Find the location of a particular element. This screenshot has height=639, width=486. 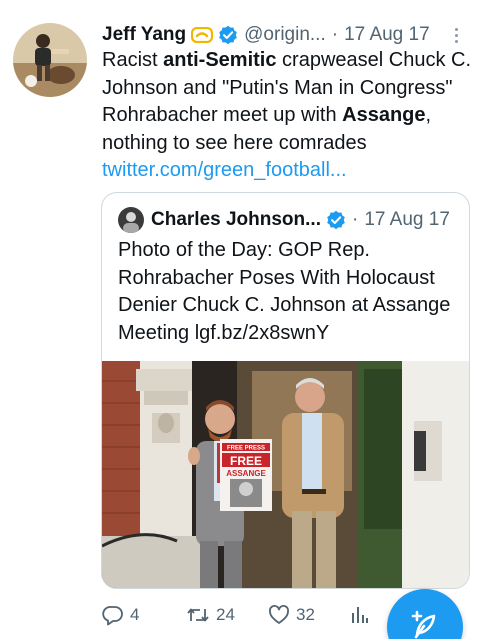

reply-button: 4 is located at coordinates (120, 615).